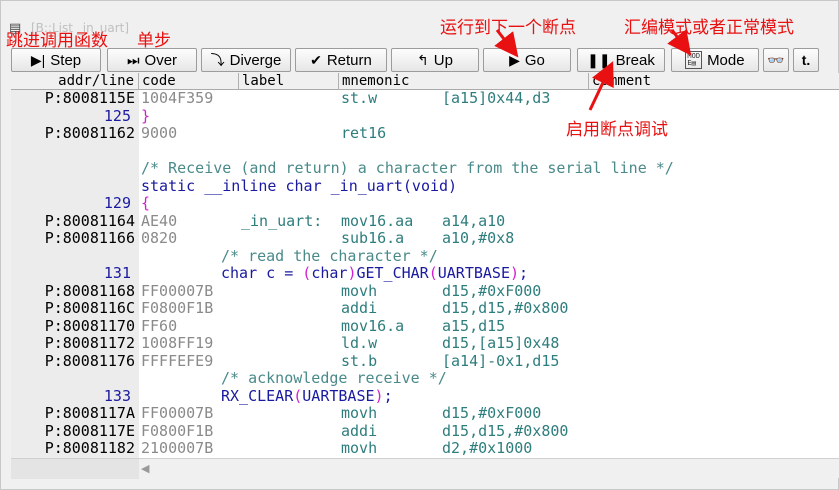 The height and width of the screenshot is (490, 839). Describe the element at coordinates (534, 60) in the screenshot. I see `go-button-label: Go` at that location.